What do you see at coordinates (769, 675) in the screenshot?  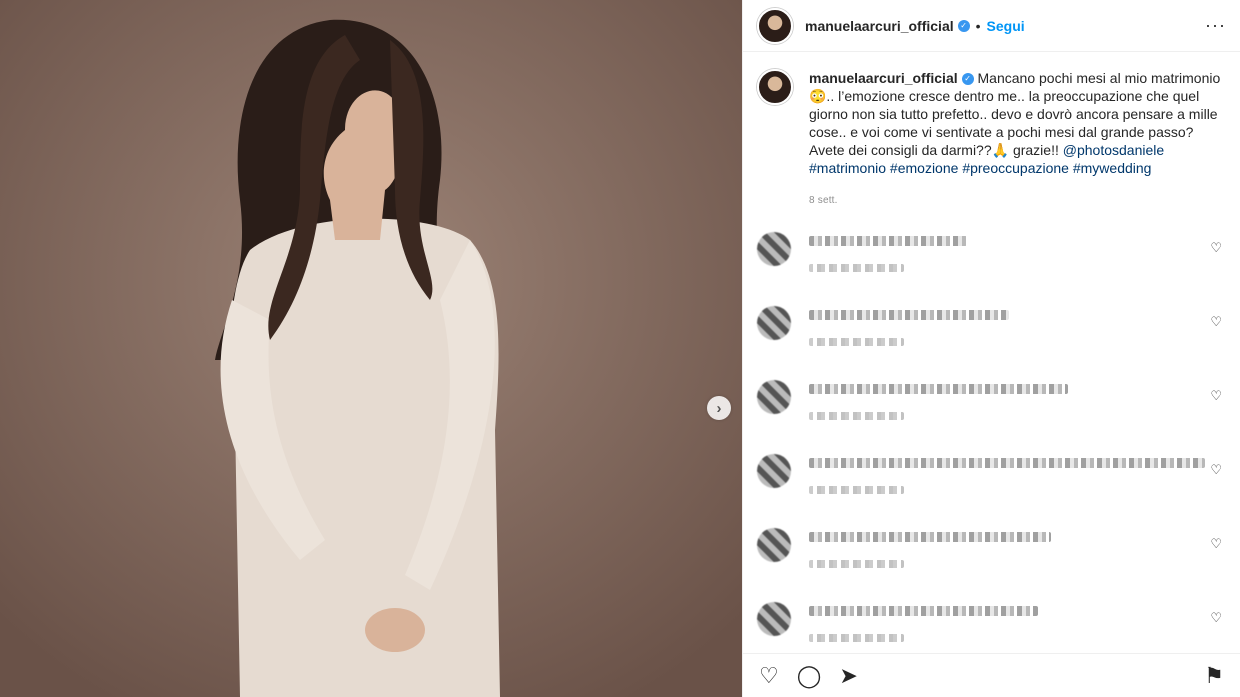 I see `like-icon: ♡` at bounding box center [769, 675].